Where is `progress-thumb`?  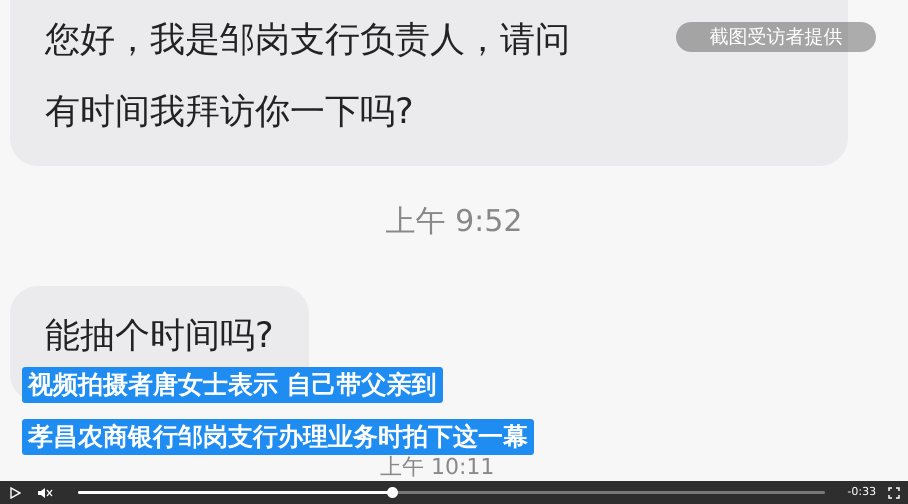 progress-thumb is located at coordinates (392, 492).